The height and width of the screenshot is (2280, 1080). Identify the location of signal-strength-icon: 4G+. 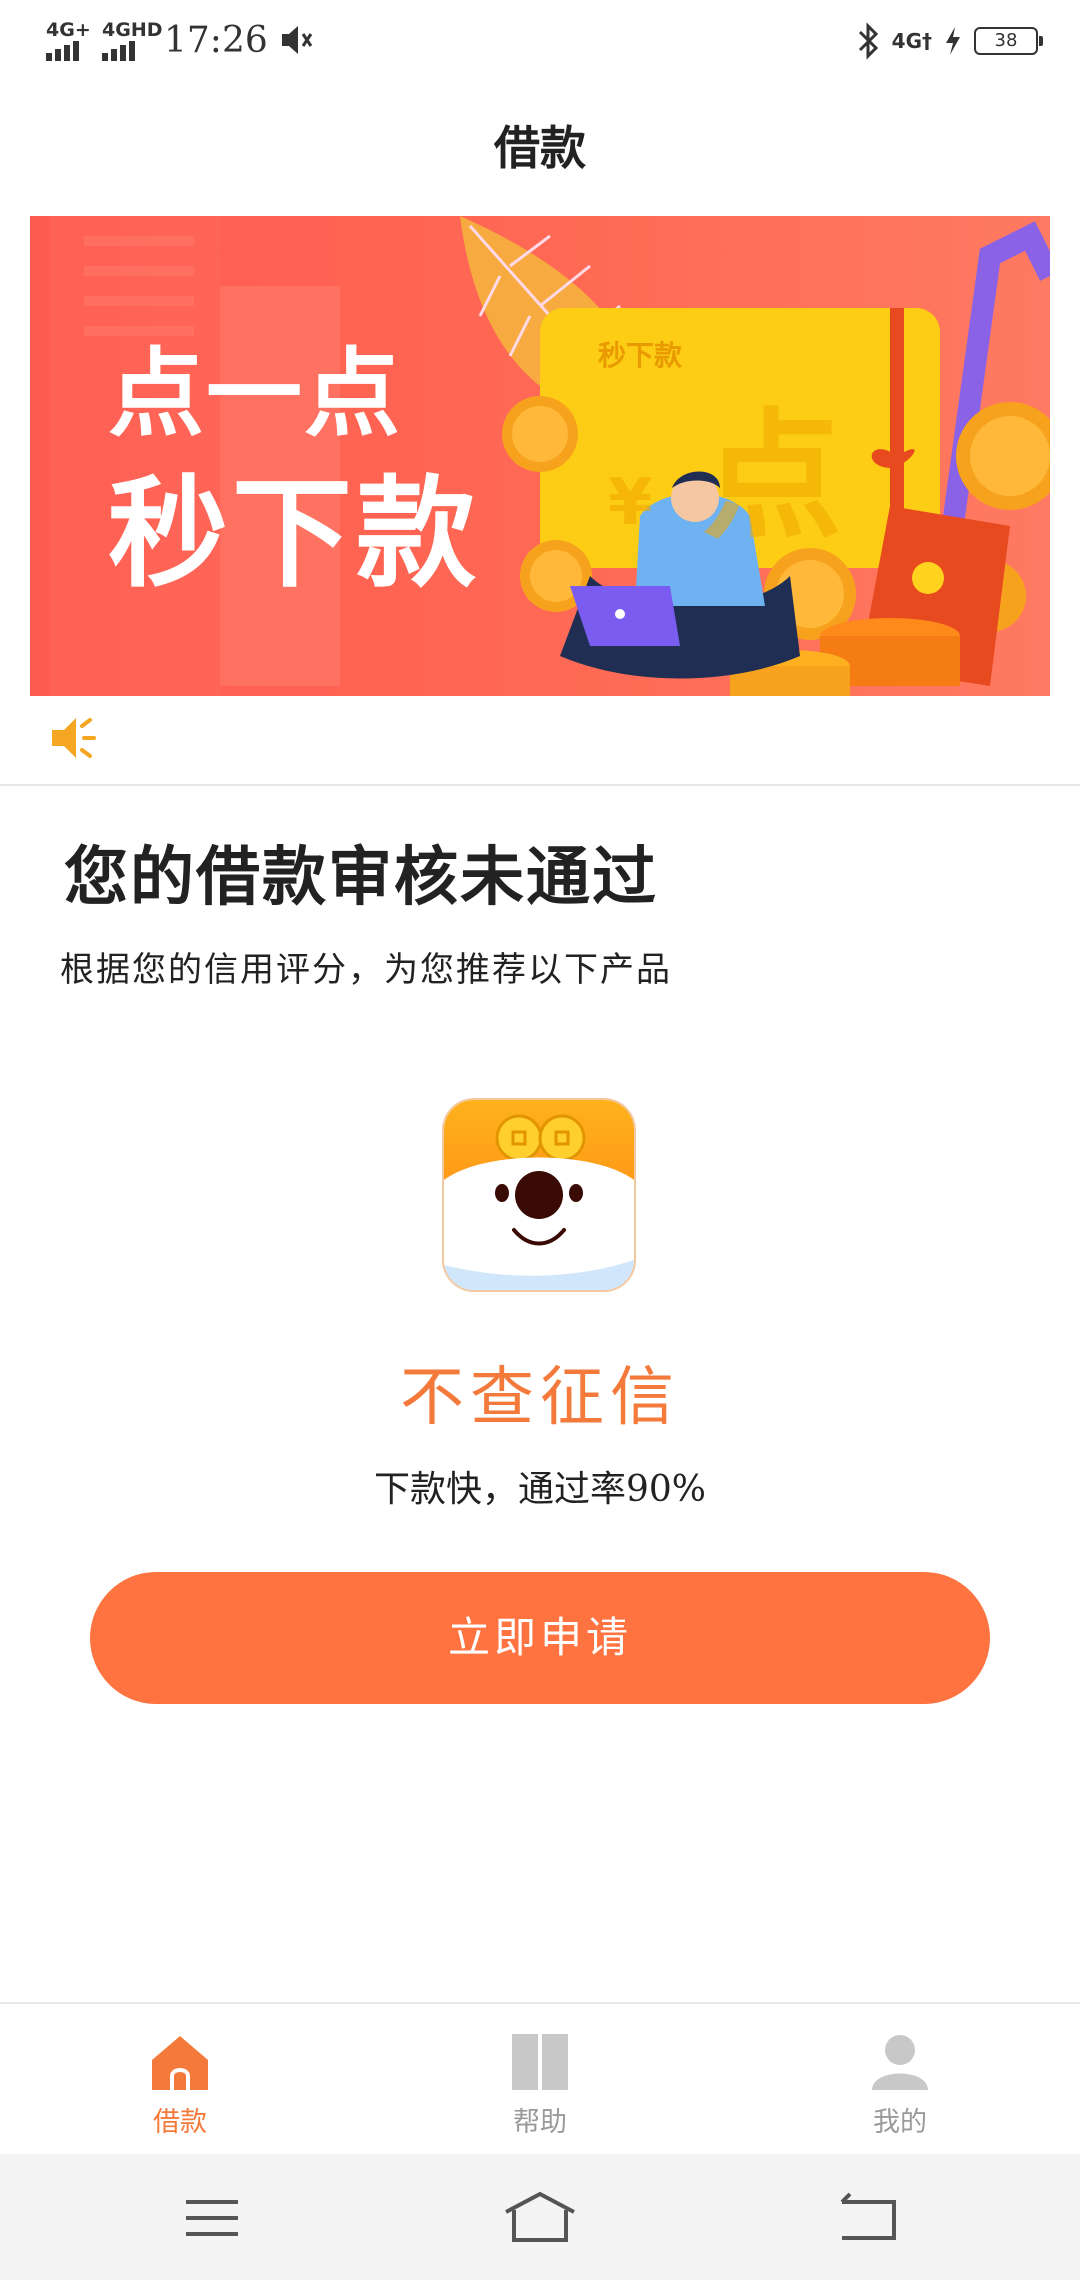
(69, 40).